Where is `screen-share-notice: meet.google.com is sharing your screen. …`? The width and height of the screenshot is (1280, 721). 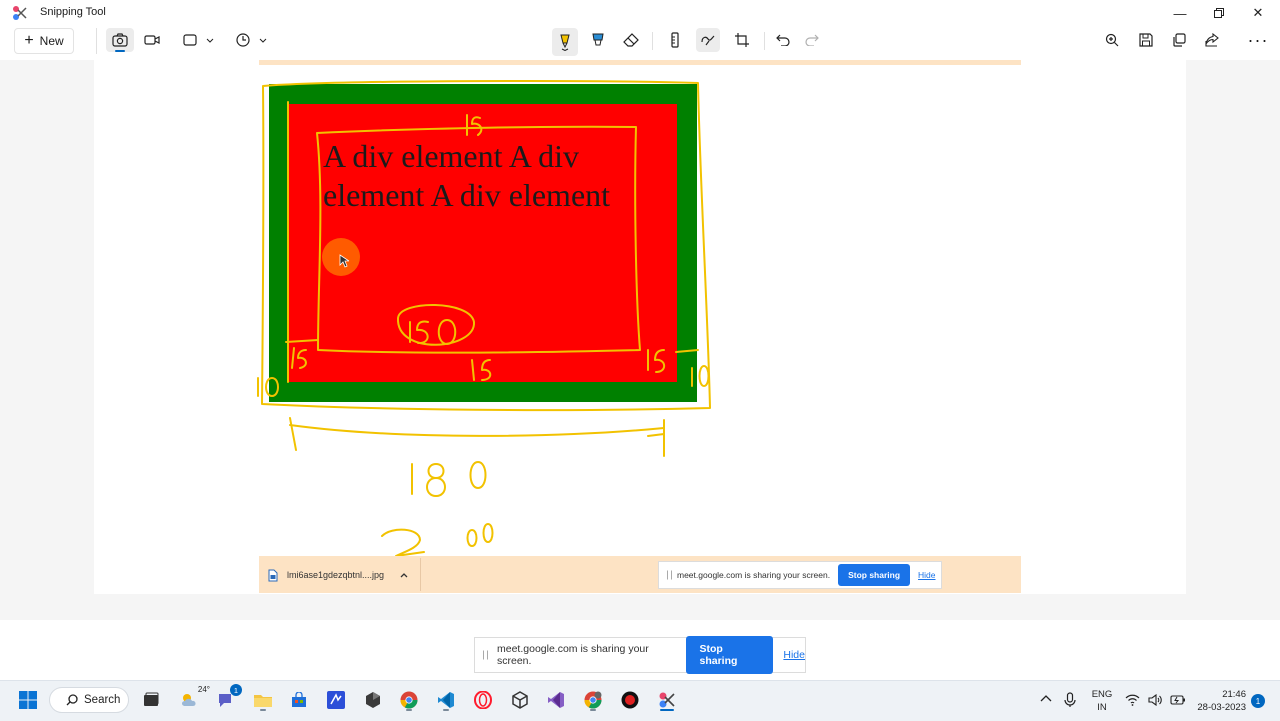
screen-share-notice: meet.google.com is sharing your screen. … is located at coordinates (640, 655).